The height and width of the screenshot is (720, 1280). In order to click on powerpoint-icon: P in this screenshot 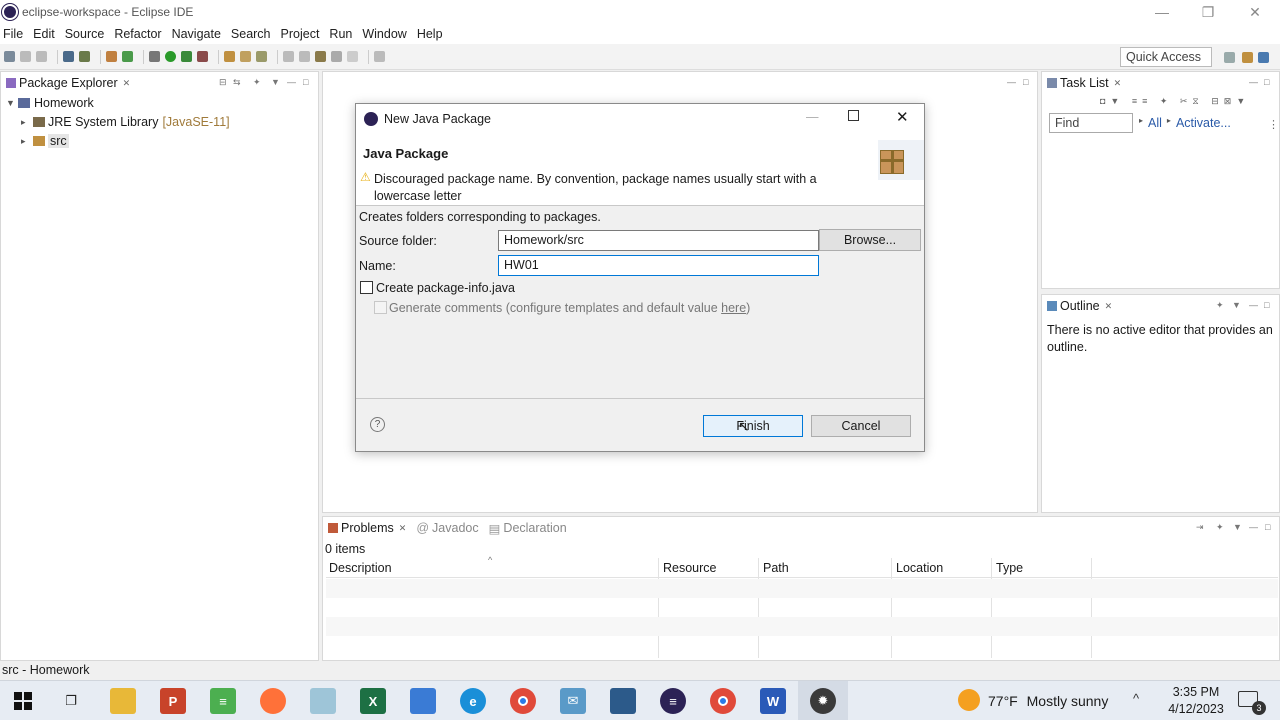, I will do `click(173, 701)`.